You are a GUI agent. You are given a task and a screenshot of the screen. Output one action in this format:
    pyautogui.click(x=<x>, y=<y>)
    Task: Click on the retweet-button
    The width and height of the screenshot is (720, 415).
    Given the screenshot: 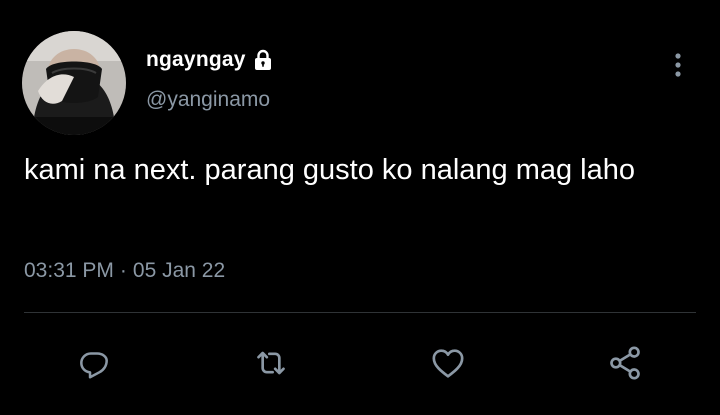 What is the action you would take?
    pyautogui.click(x=271, y=363)
    